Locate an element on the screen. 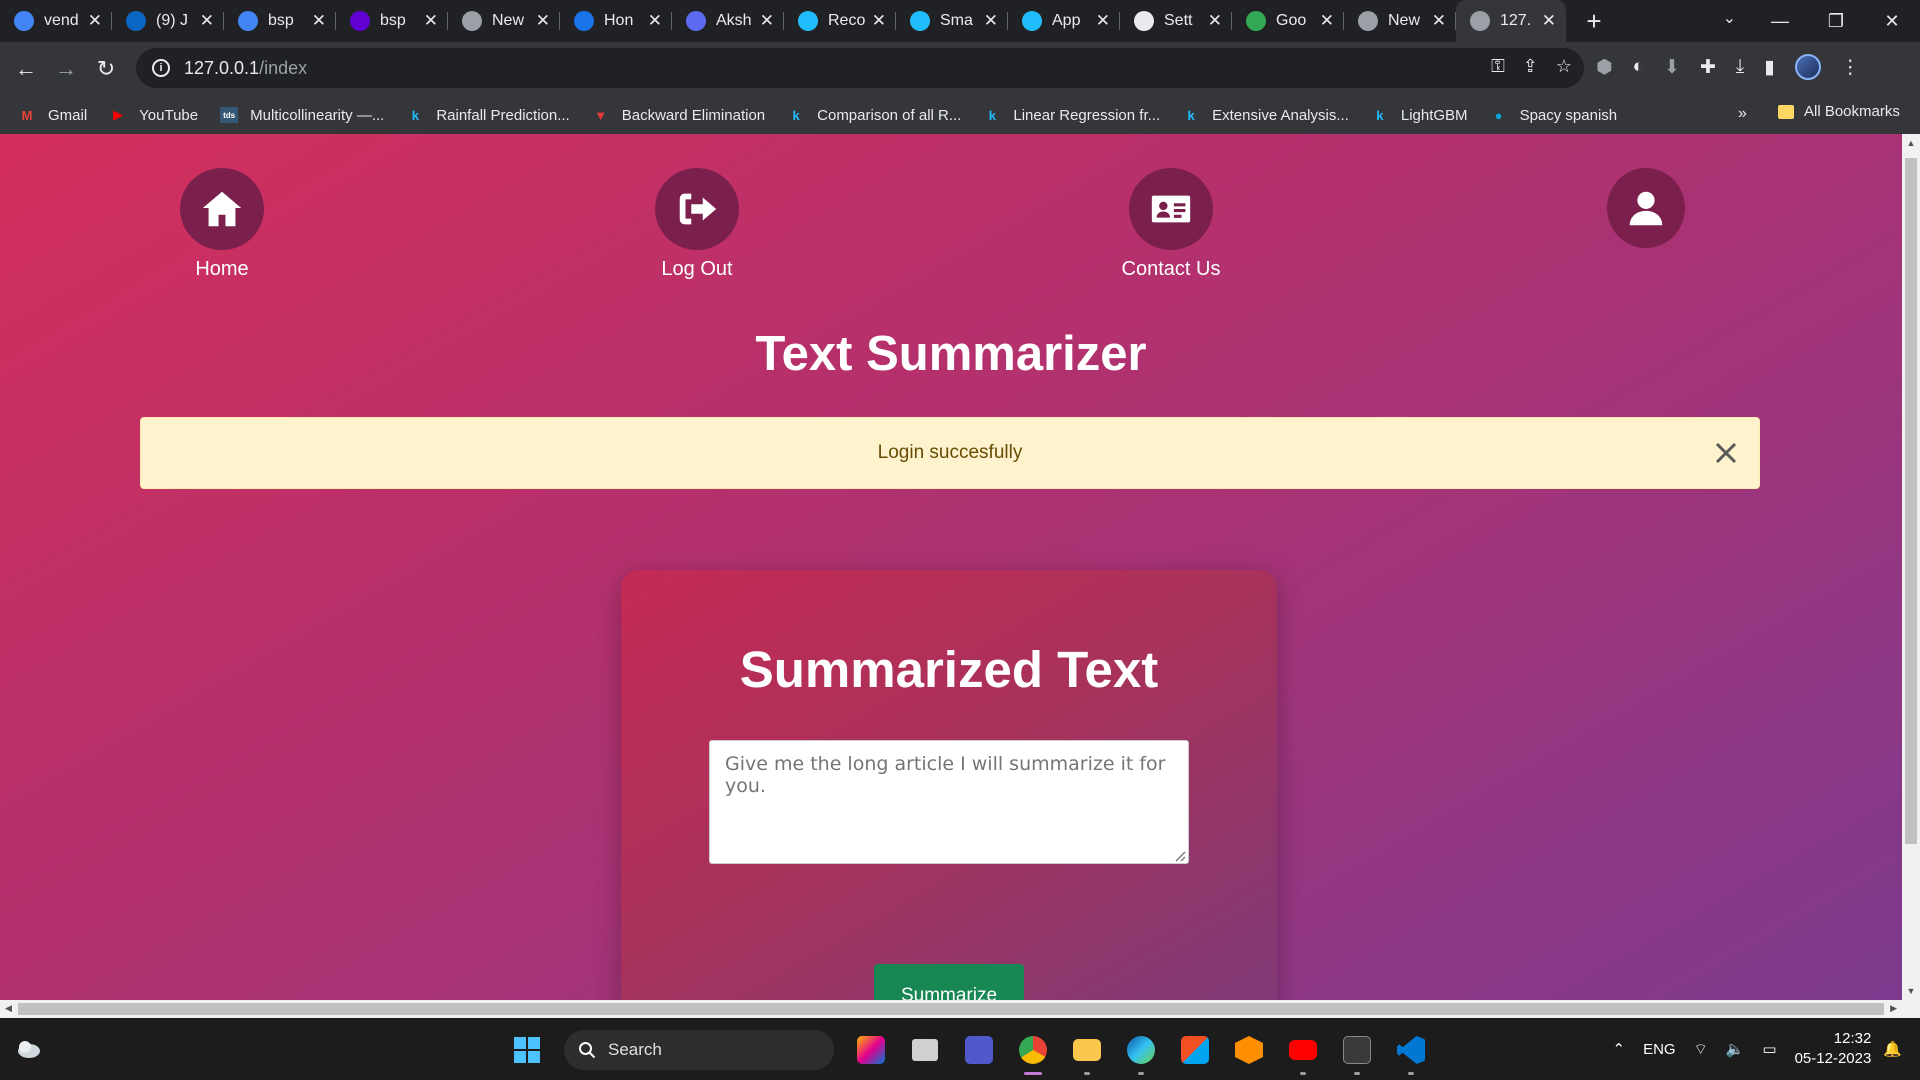  store-app is located at coordinates (1195, 1050).